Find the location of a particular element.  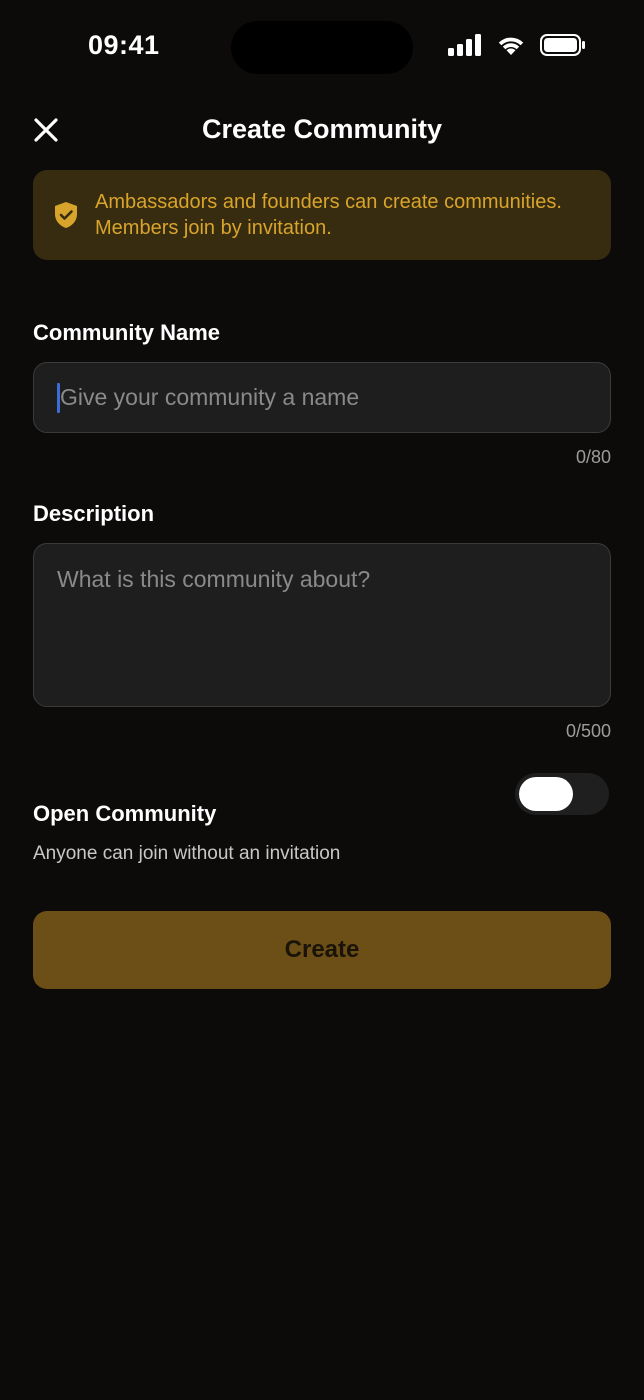

community-name-placeholder: Give your community a name is located at coordinates (210, 397).